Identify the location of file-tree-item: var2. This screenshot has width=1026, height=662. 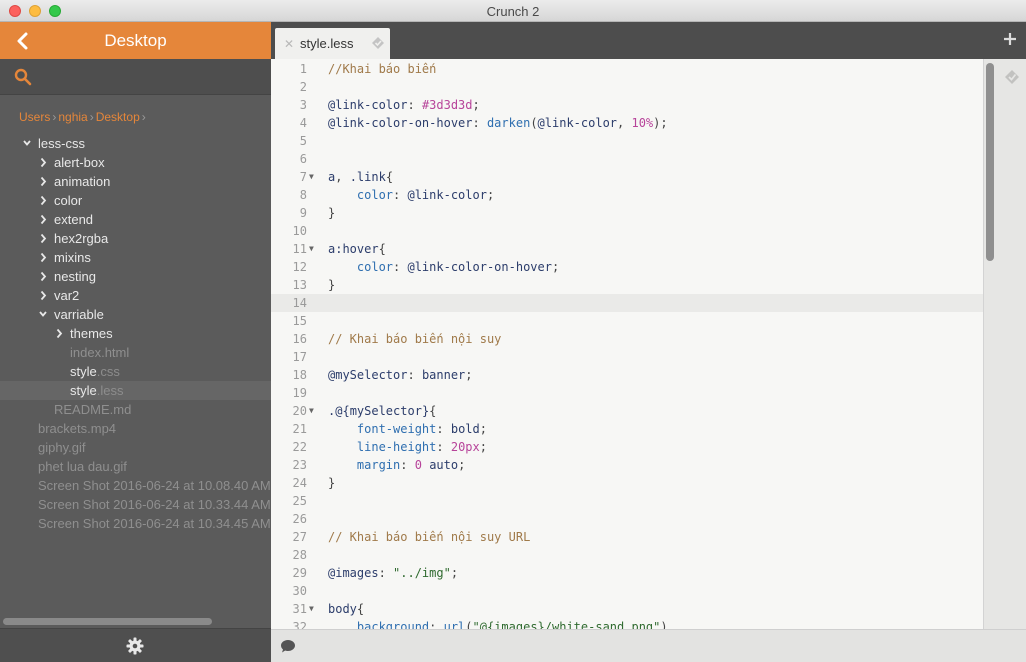
(135, 295).